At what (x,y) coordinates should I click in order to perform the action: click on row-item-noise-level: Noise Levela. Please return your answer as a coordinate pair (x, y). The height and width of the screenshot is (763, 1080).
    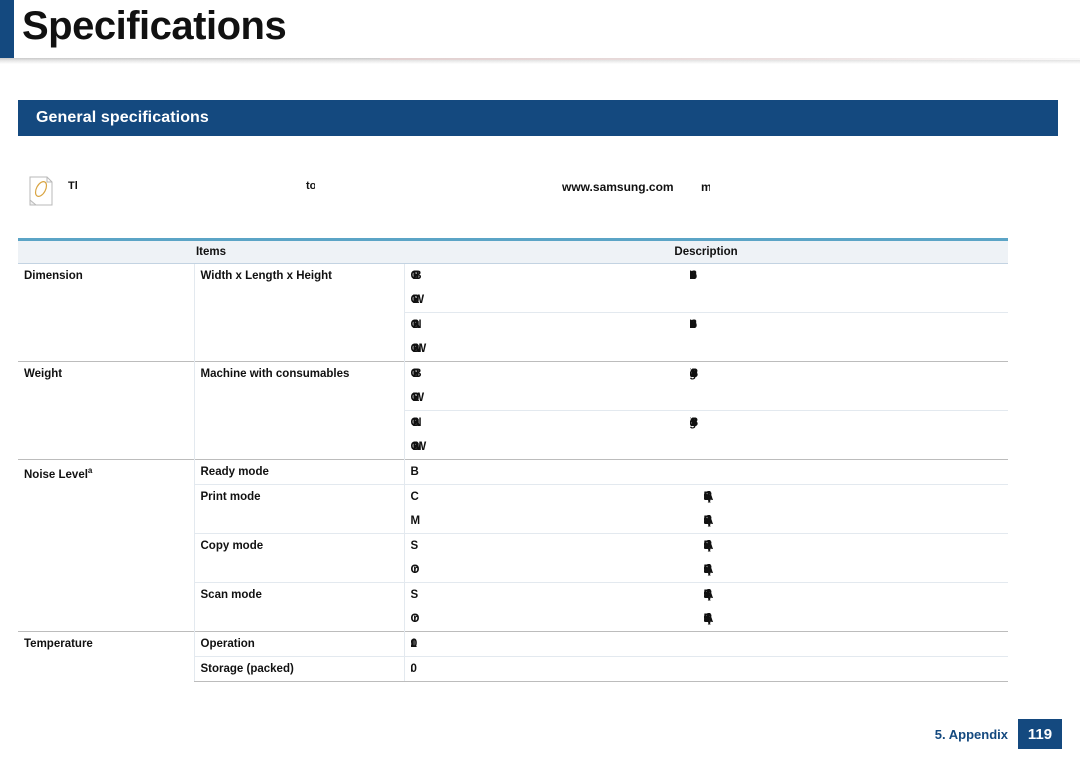
    Looking at the image, I should click on (106, 545).